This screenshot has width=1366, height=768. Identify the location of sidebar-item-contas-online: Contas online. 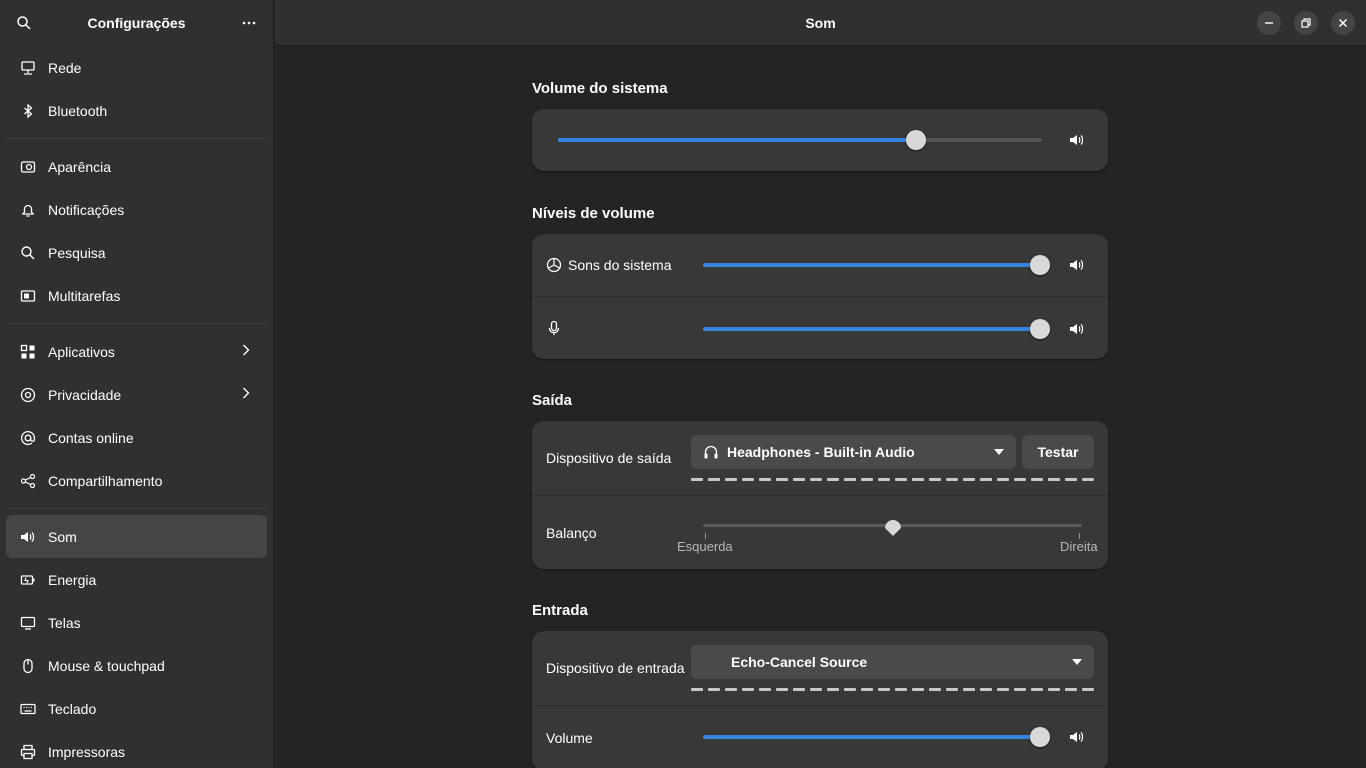
(136, 437).